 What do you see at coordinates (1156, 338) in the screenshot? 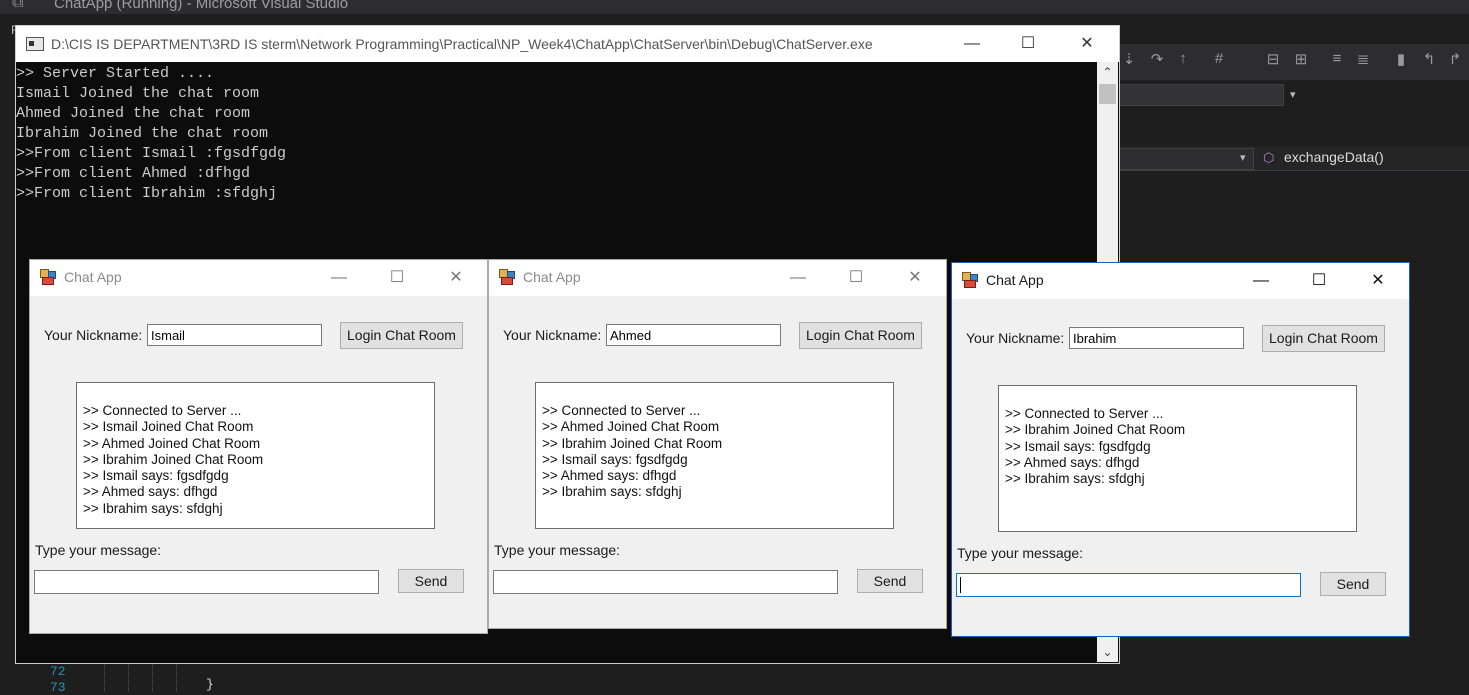
I see `nickname-input: Ibrahim` at bounding box center [1156, 338].